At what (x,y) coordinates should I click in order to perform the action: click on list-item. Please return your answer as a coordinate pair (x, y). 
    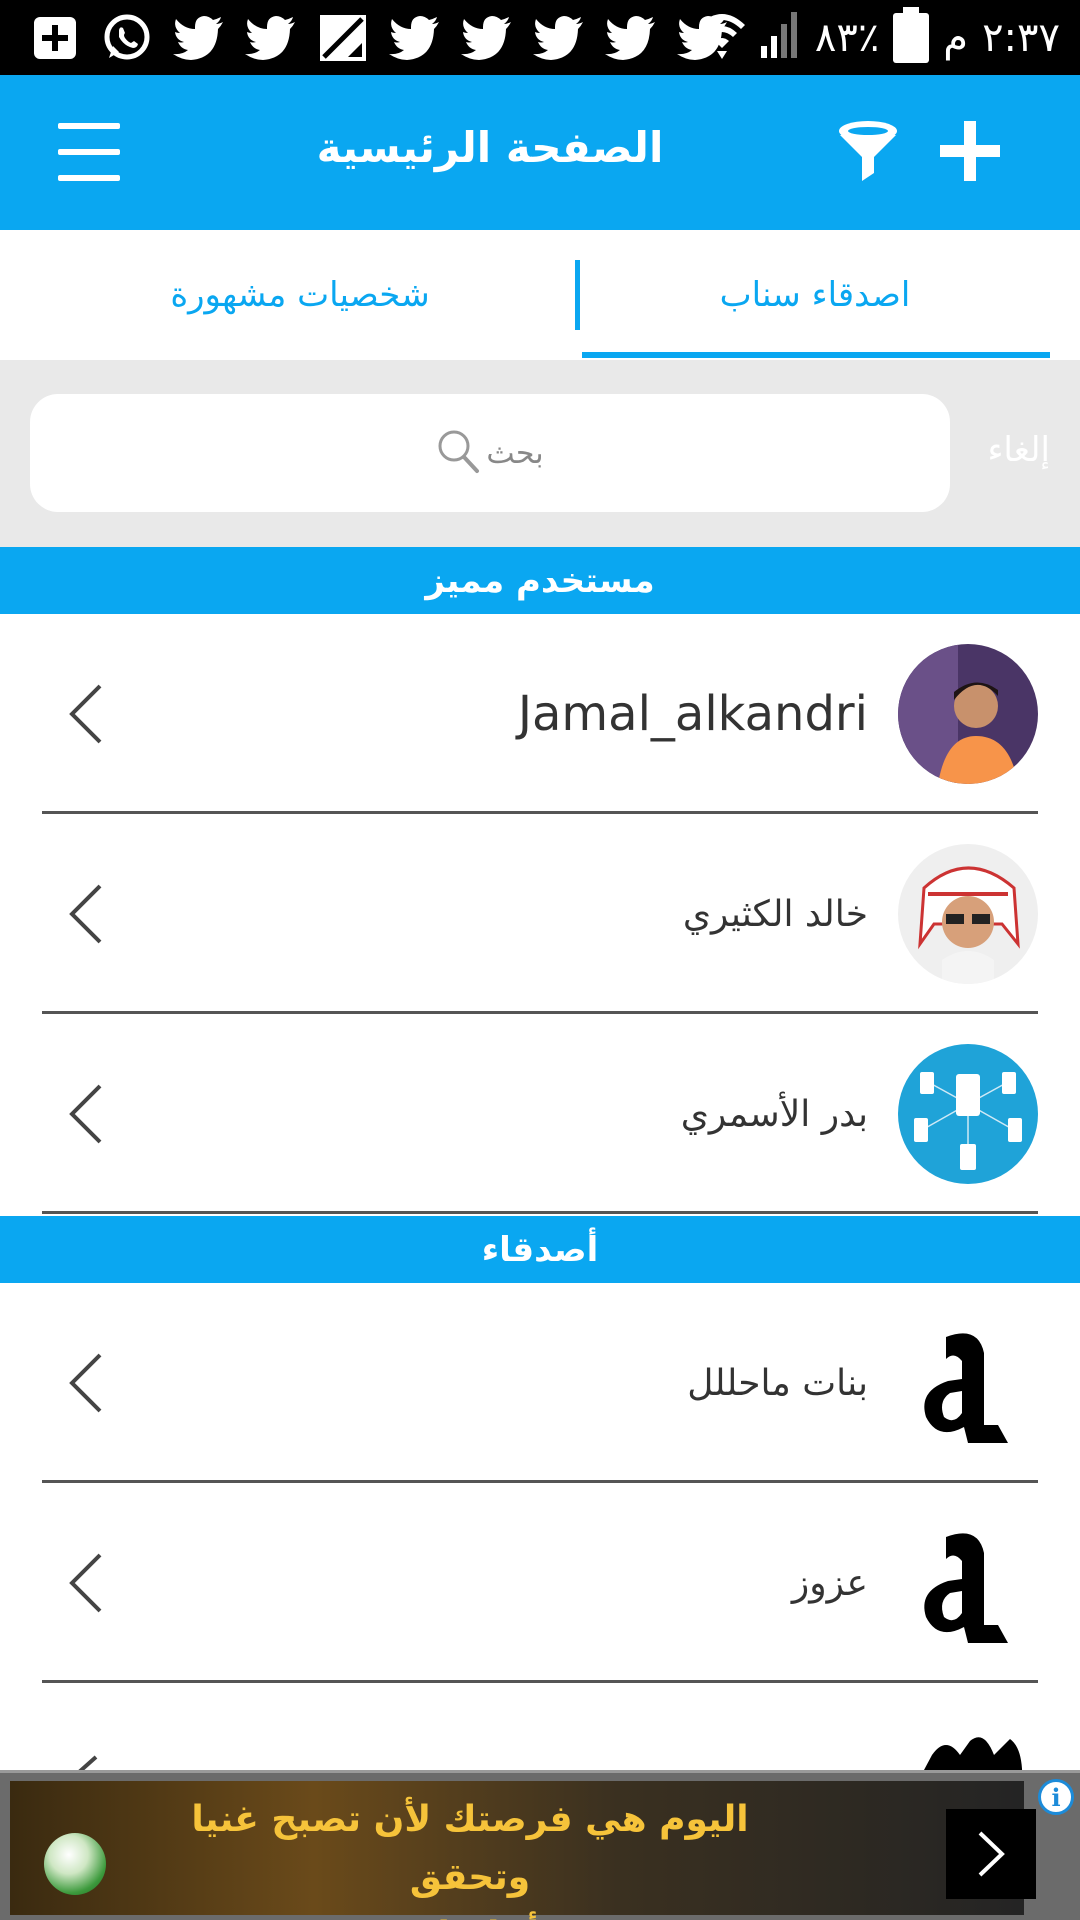
    Looking at the image, I should click on (540, 1728).